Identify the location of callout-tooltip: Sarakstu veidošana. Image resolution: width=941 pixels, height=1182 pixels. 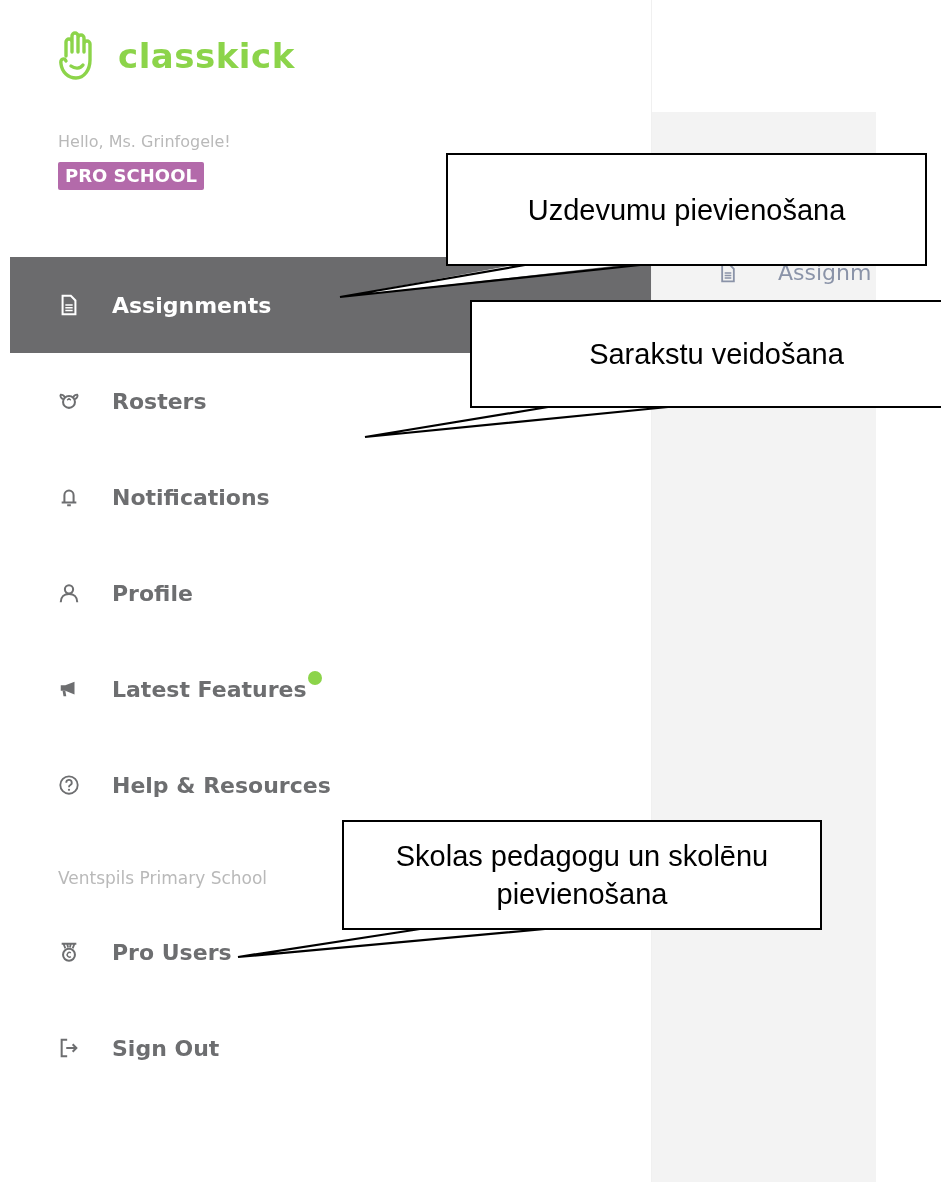
(705, 354).